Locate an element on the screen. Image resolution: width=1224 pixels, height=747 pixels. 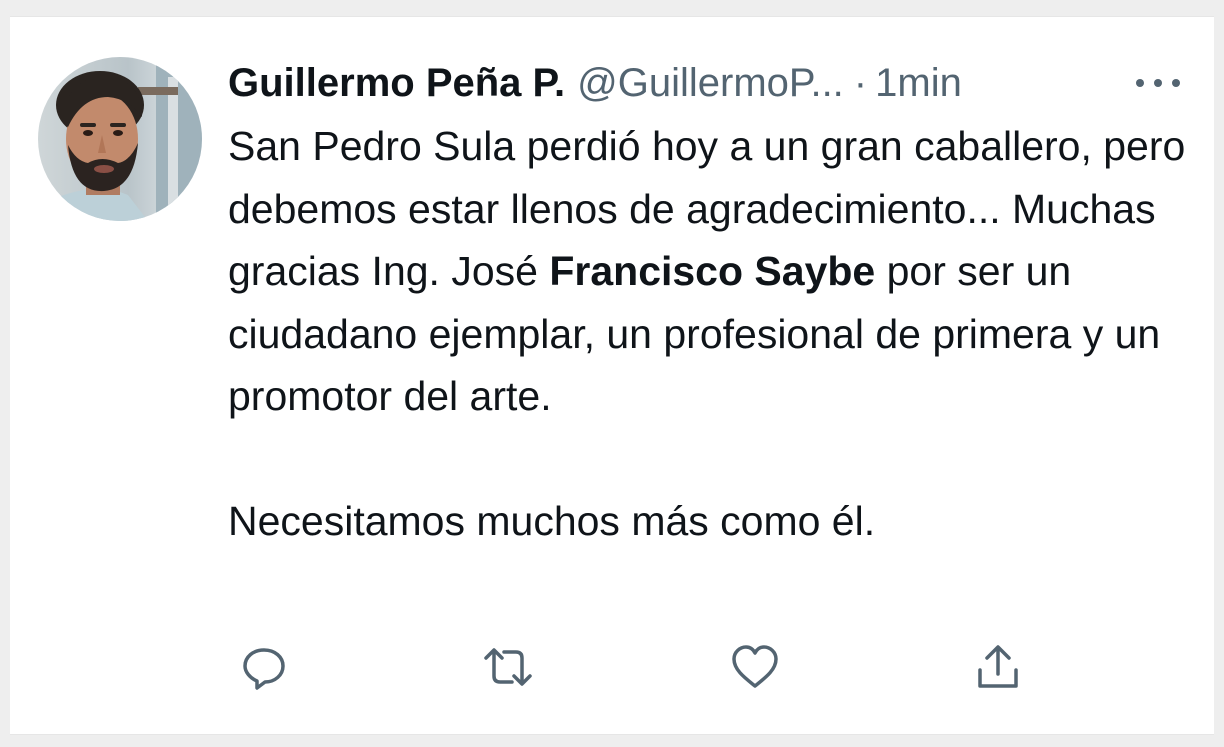
more-button is located at coordinates (1158, 83).